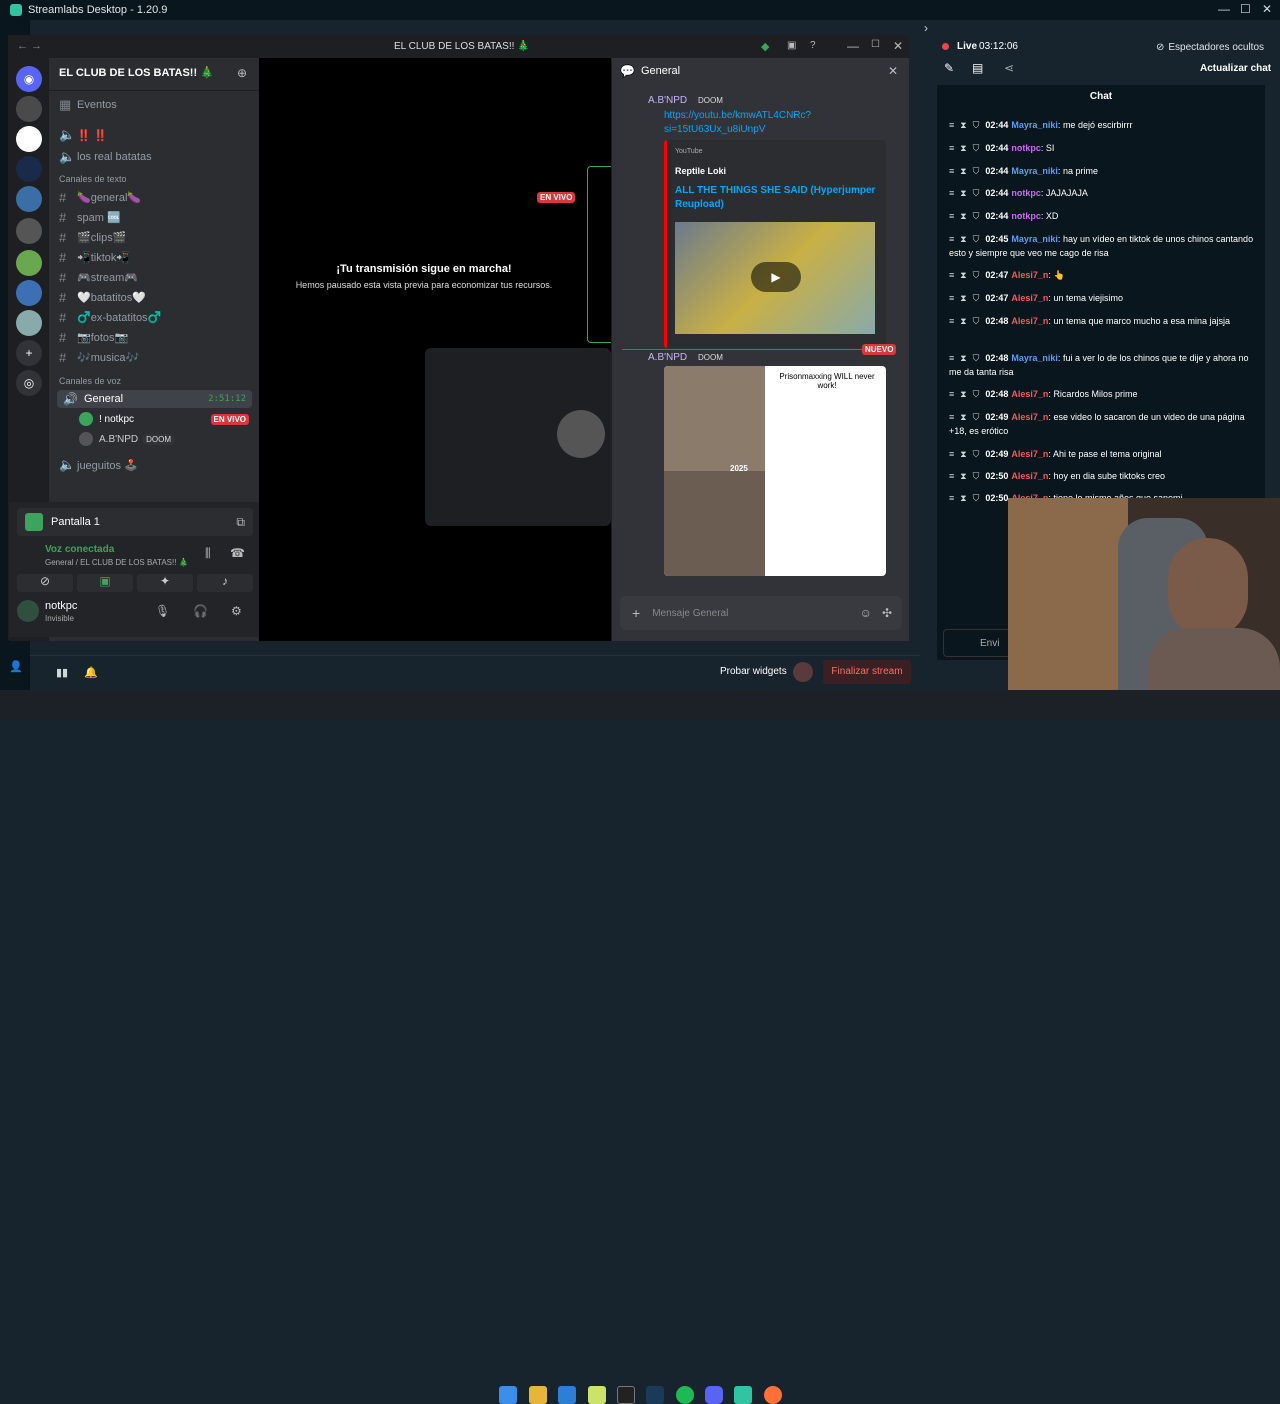  Describe the element at coordinates (773, 1395) in the screenshot. I see `firefox-icon` at that location.